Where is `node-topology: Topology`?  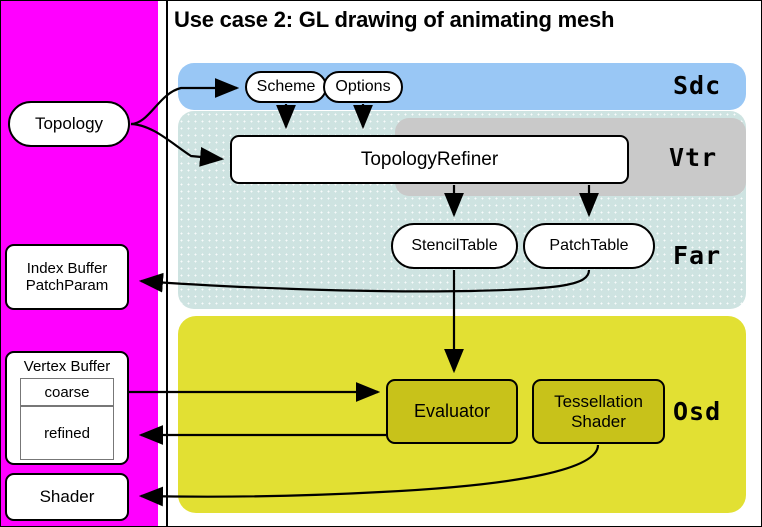 node-topology: Topology is located at coordinates (69, 124).